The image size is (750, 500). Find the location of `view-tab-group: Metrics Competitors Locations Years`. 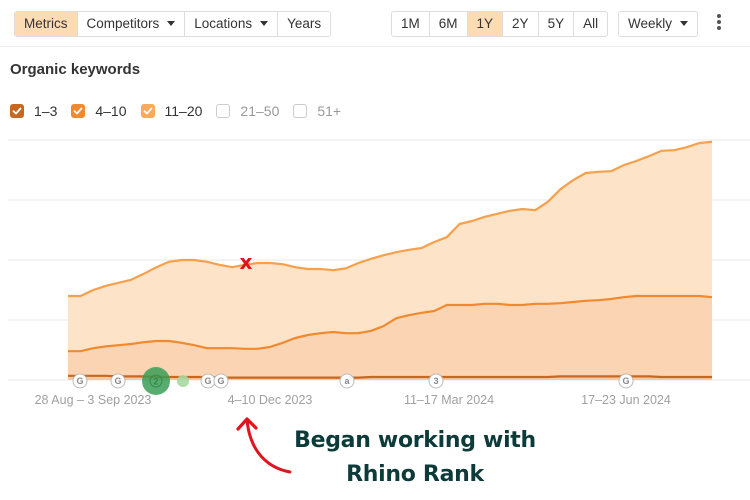

view-tab-group: Metrics Competitors Locations Years is located at coordinates (173, 24).